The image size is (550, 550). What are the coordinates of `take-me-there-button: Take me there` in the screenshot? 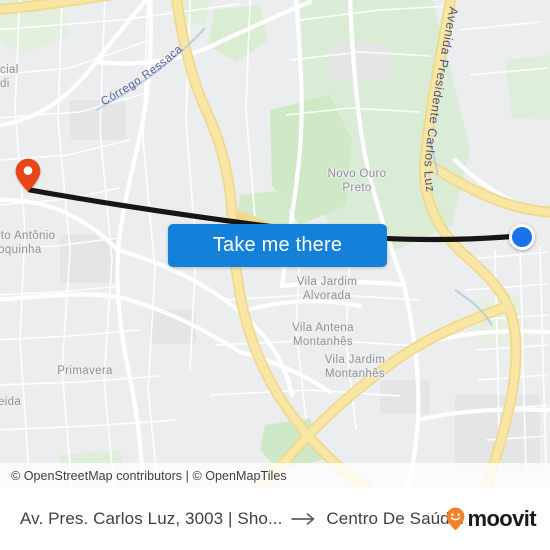 It's located at (277, 245).